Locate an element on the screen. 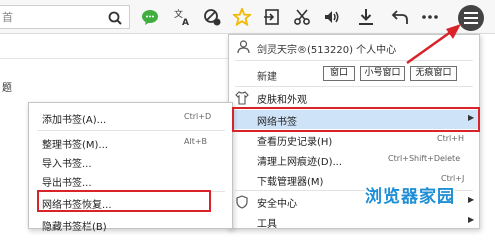  page-text-fragment: 题 is located at coordinates (7, 88).